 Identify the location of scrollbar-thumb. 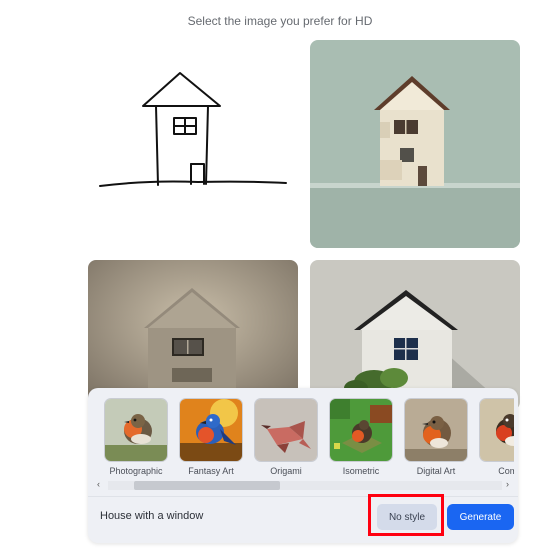
(207, 485).